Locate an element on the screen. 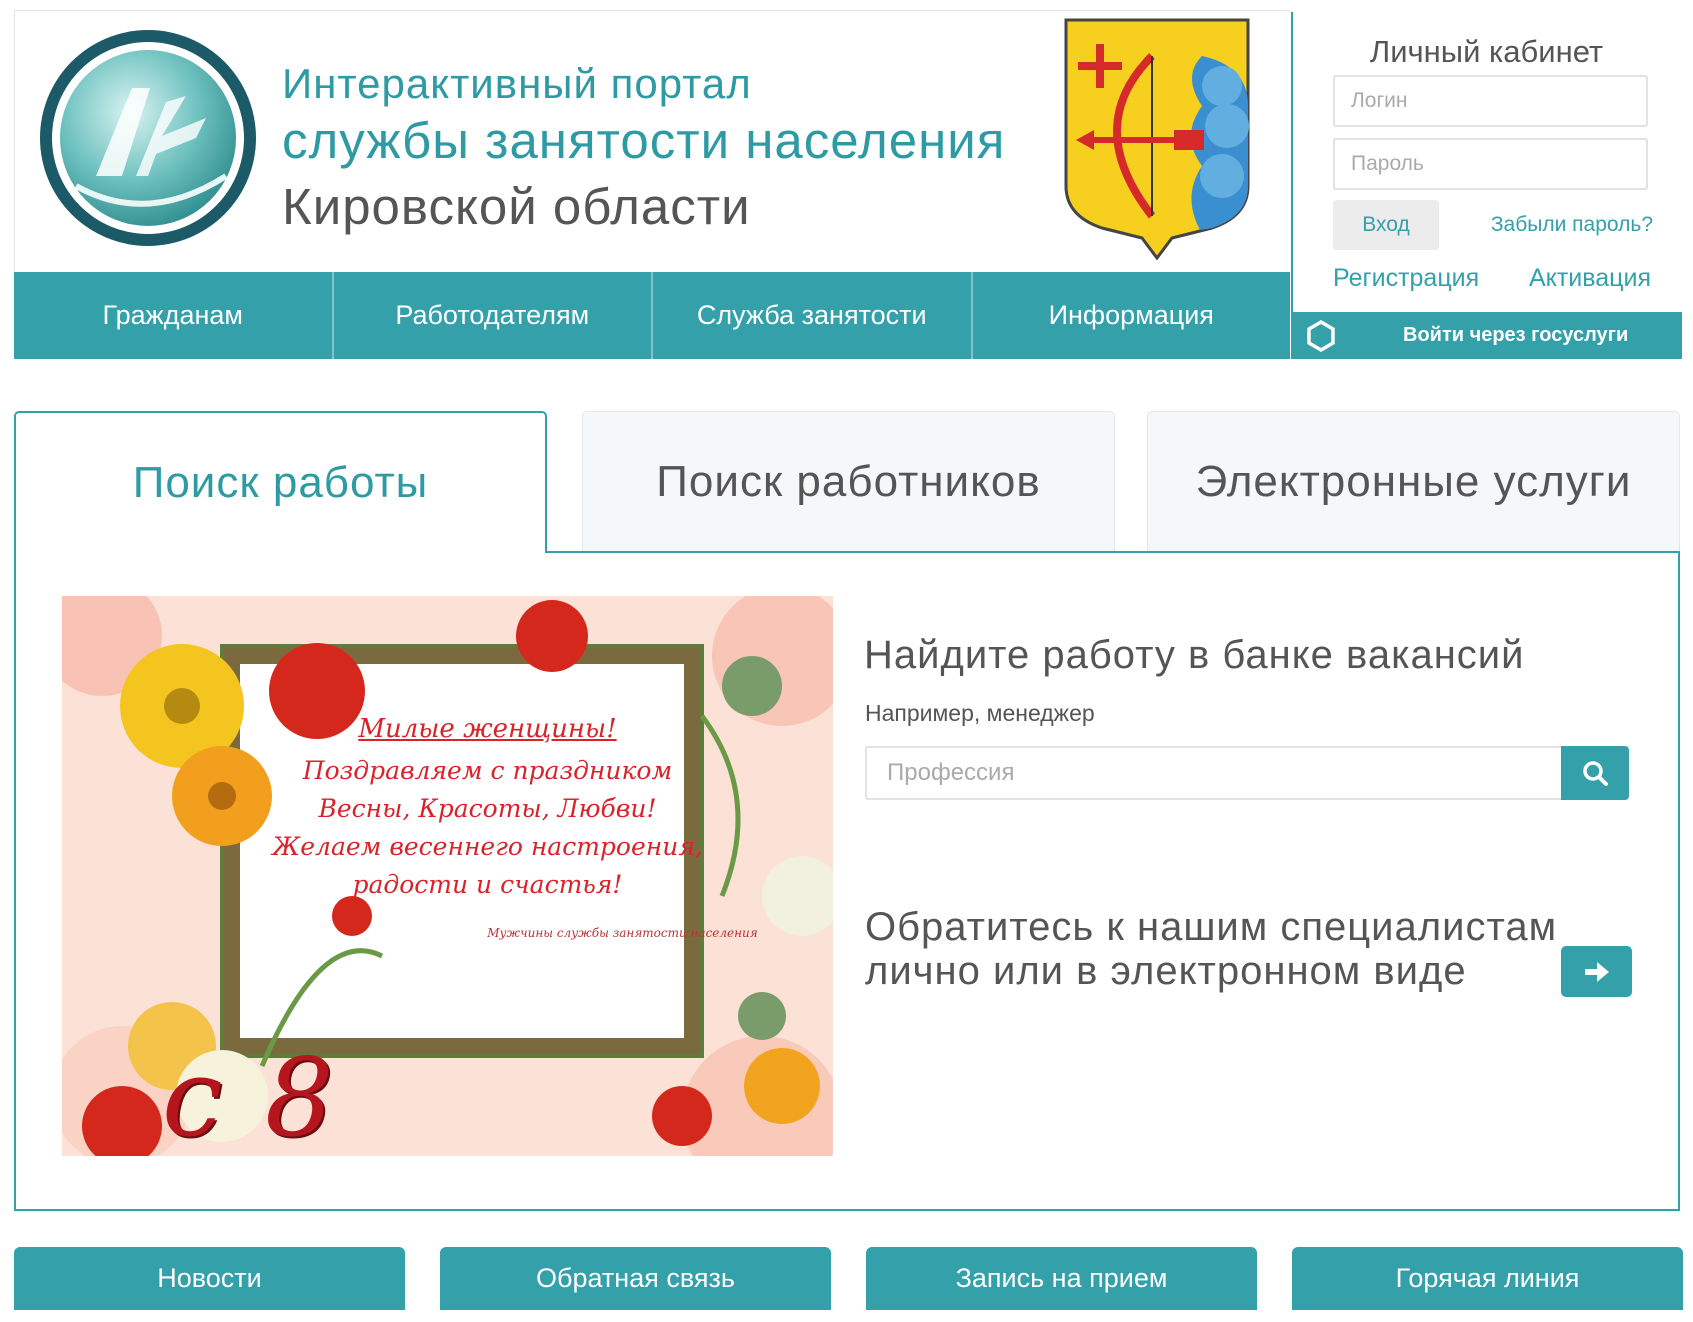  profession-search-input is located at coordinates (1213, 773).